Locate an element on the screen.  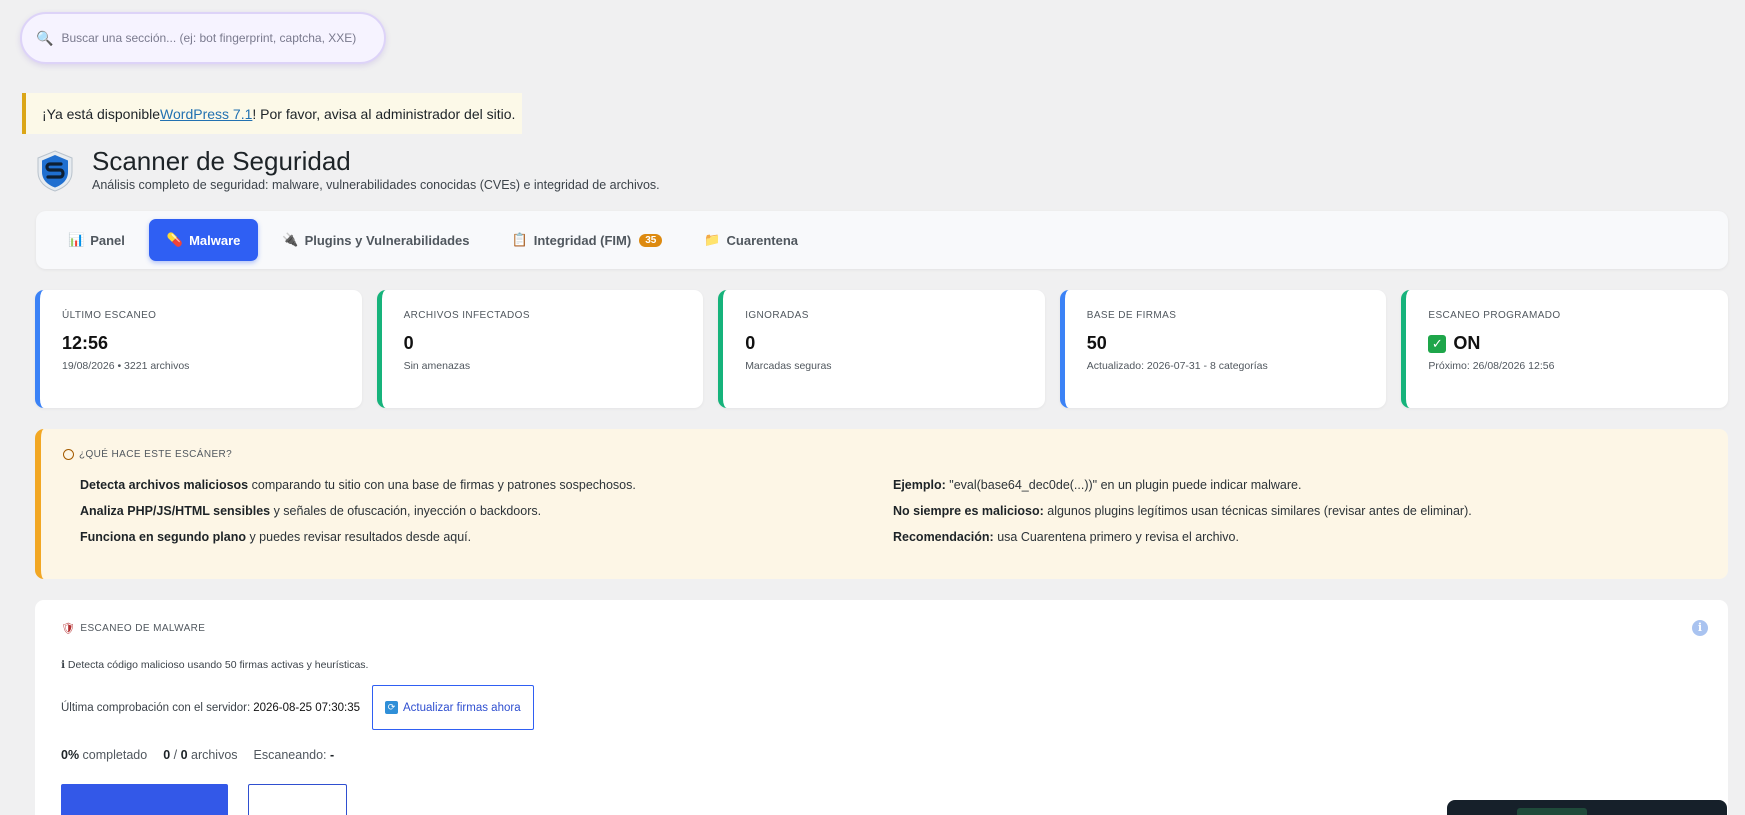
stat-value: 50 is located at coordinates (1096, 343).